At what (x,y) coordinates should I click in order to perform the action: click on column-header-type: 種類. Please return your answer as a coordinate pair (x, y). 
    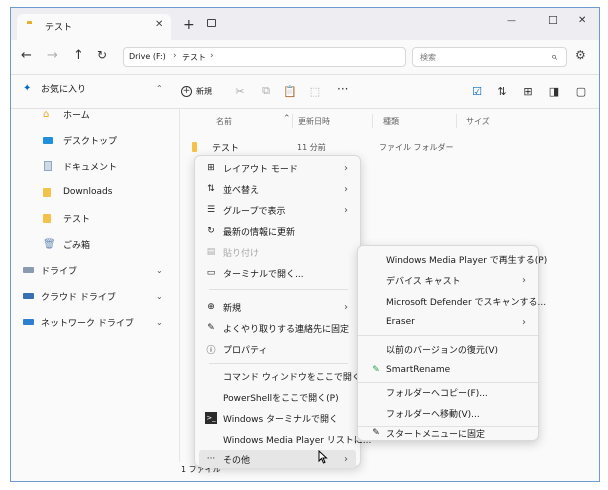
    Looking at the image, I should click on (391, 121).